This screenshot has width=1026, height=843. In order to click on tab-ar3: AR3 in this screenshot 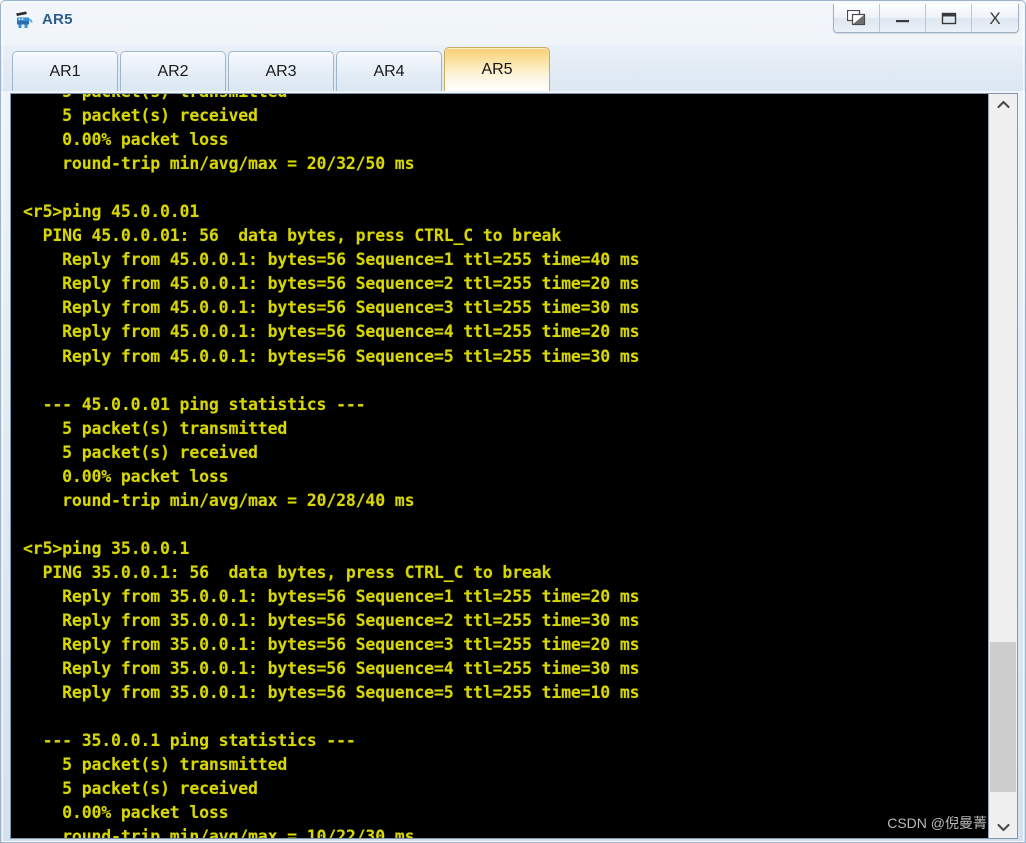, I will do `click(281, 71)`.